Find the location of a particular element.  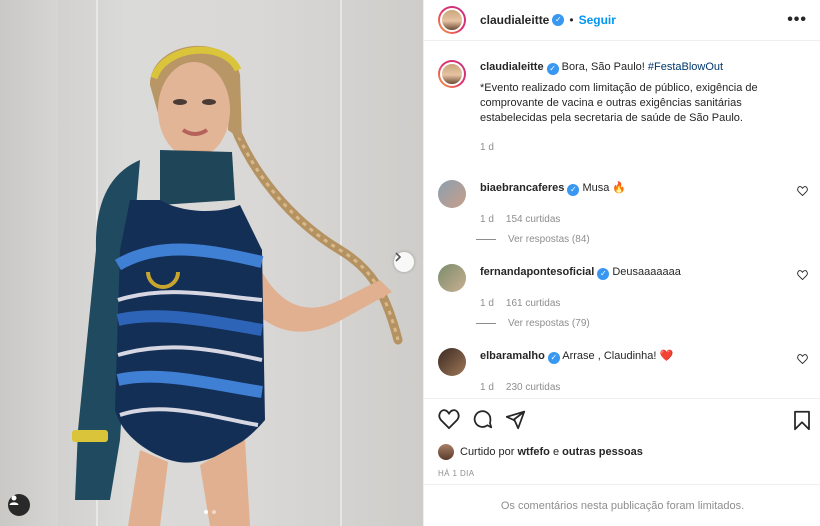

carousel-next-button is located at coordinates (404, 262).